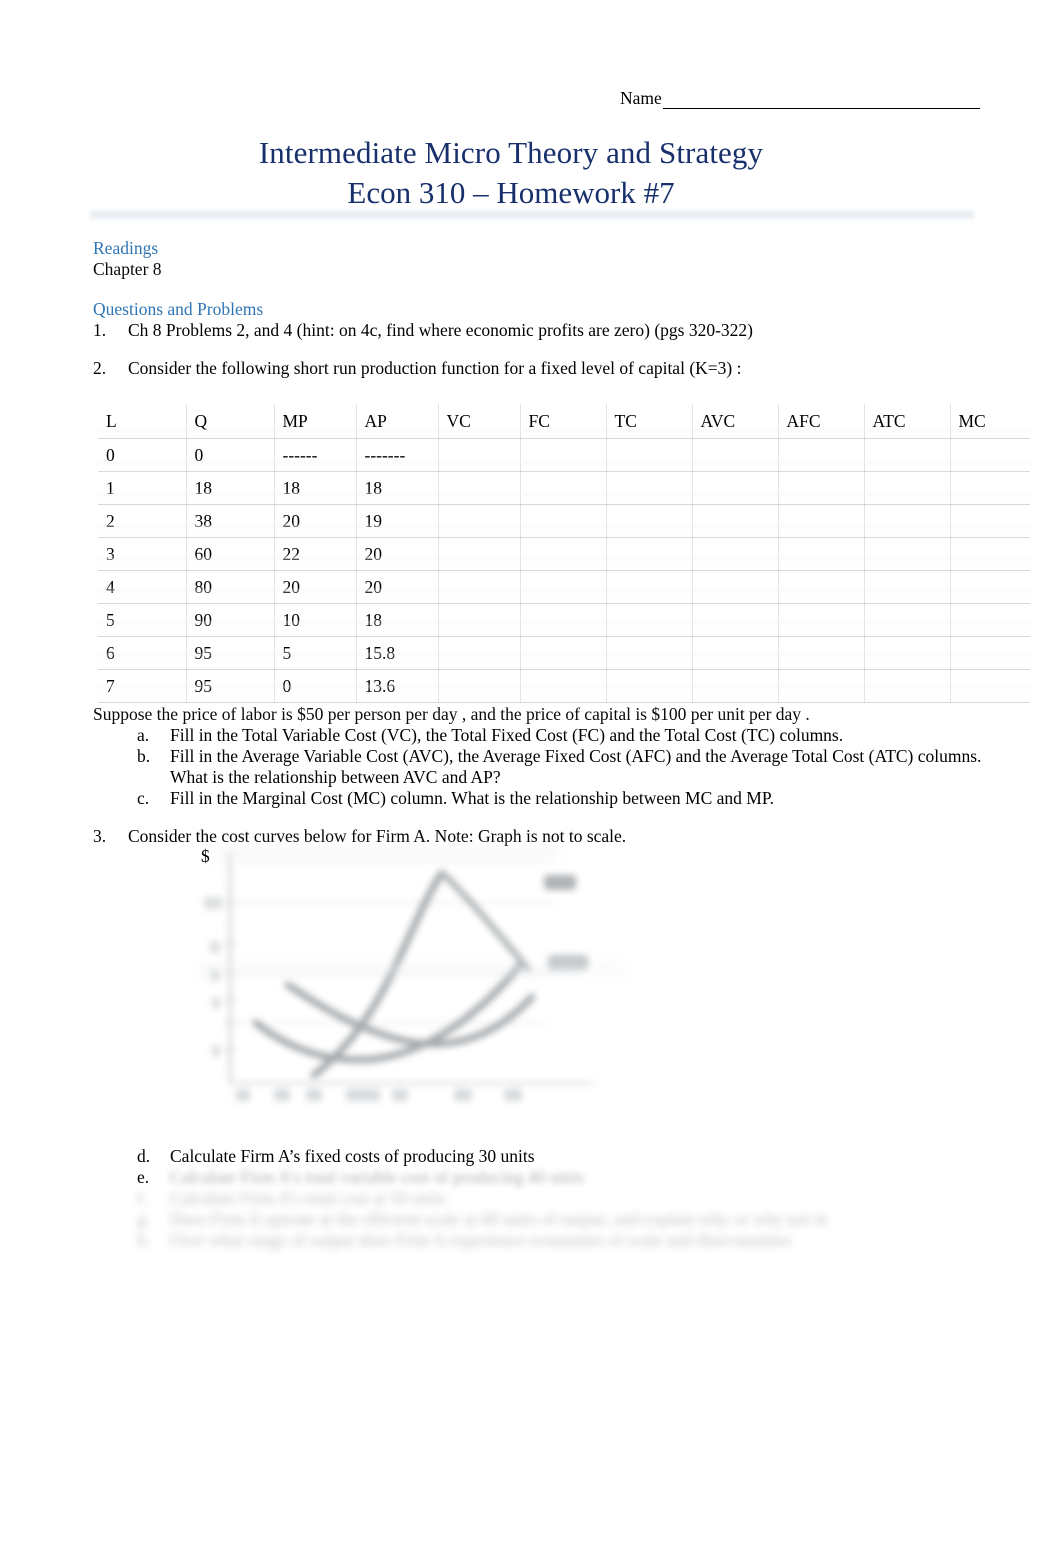 This screenshot has height=1561, width=1062. I want to click on cell-MP: ------, so click(315, 455).